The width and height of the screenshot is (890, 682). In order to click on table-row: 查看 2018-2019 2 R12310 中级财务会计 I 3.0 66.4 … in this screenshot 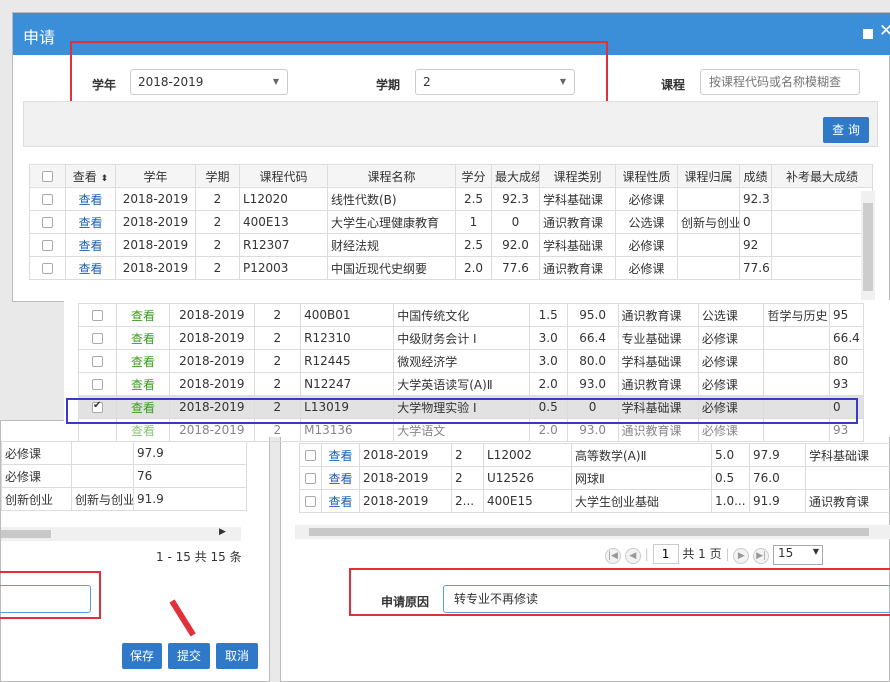, I will do `click(470, 338)`.